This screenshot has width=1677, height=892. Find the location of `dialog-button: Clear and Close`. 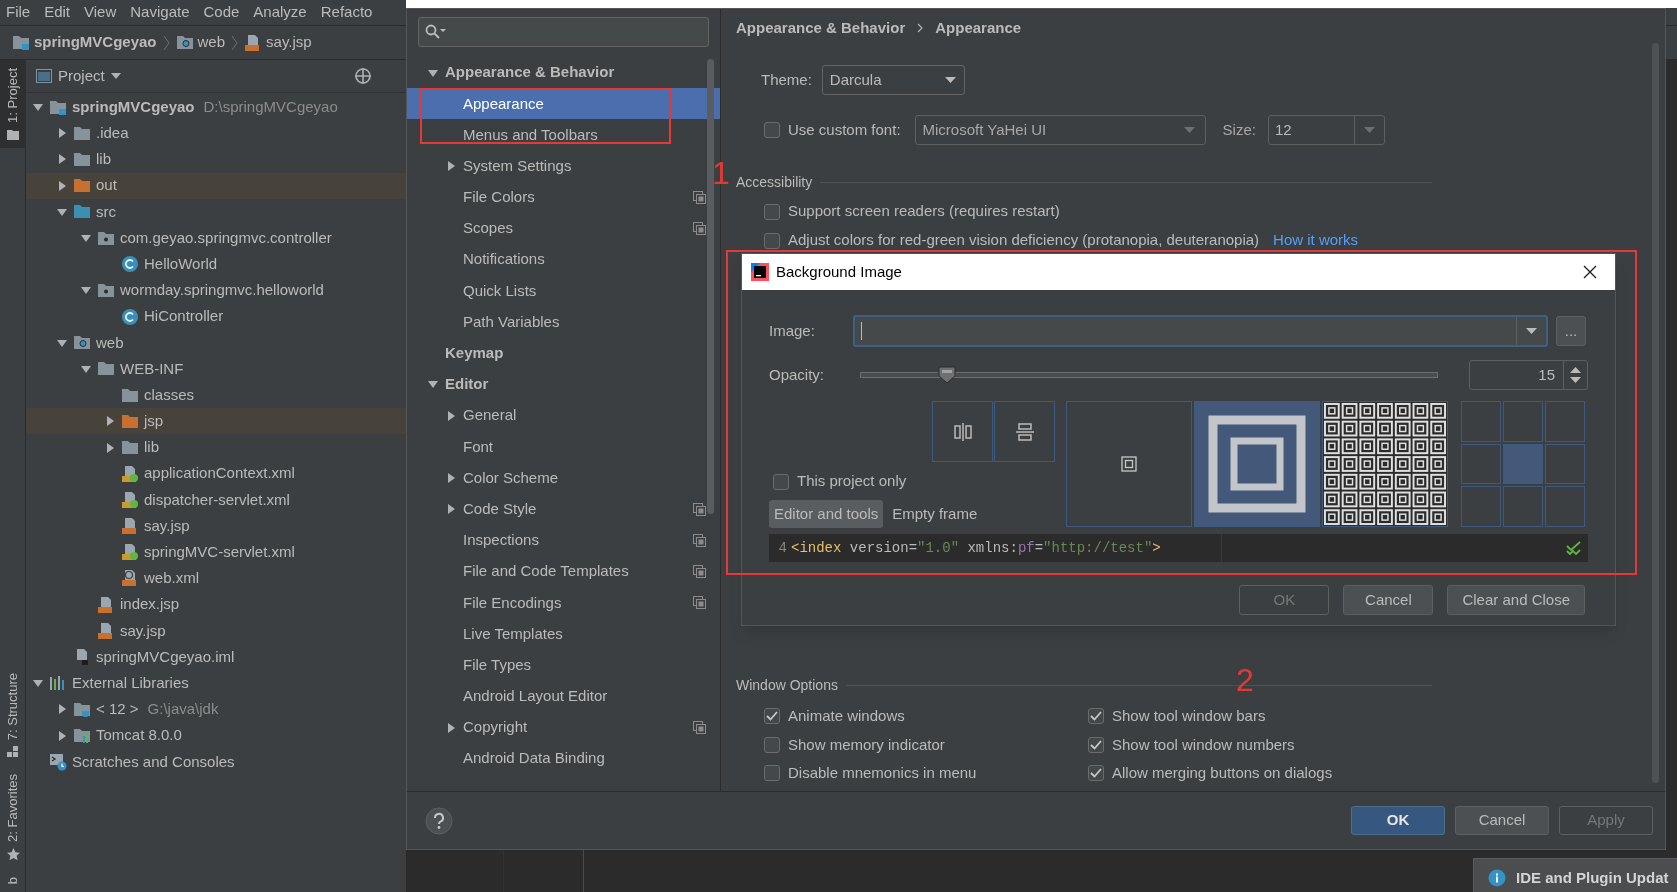

dialog-button: Clear and Close is located at coordinates (1516, 600).